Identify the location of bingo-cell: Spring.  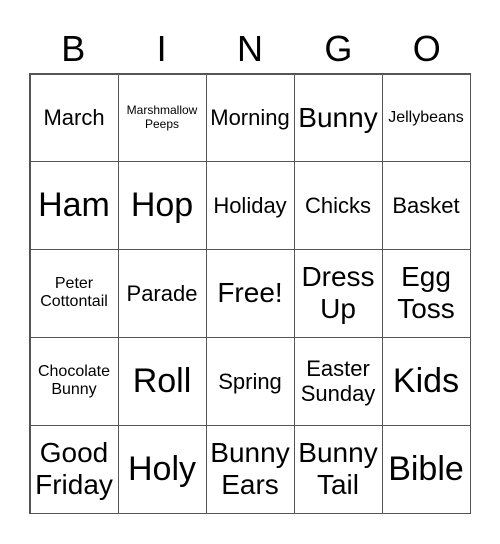
(250, 381).